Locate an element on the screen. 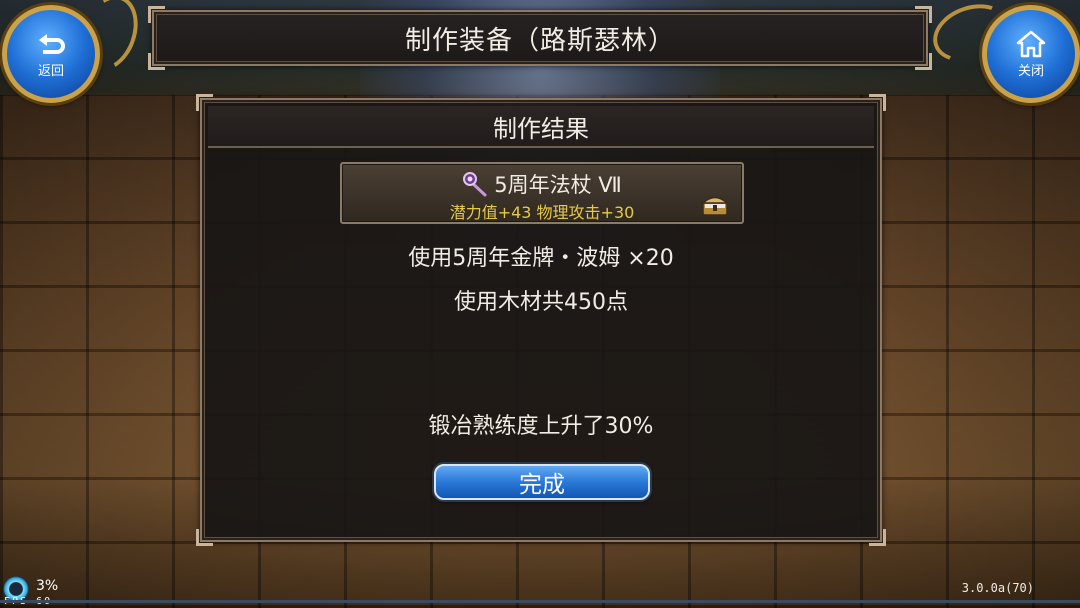 This screenshot has height=608, width=1080. back-label: 返回 is located at coordinates (50, 71).